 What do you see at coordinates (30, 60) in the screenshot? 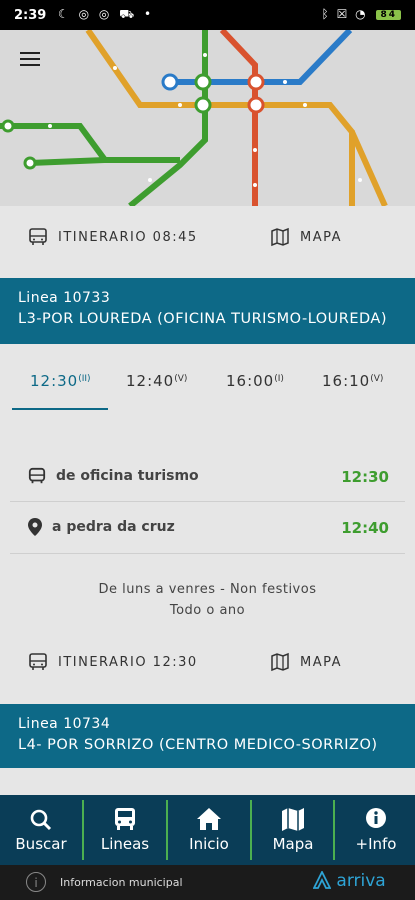
I see `menu-icon` at bounding box center [30, 60].